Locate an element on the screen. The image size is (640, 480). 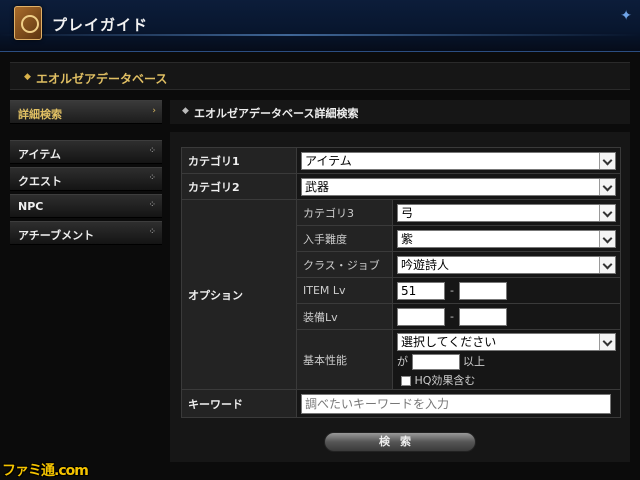
class-job-label: クラス・ジョブ is located at coordinates (344, 264).